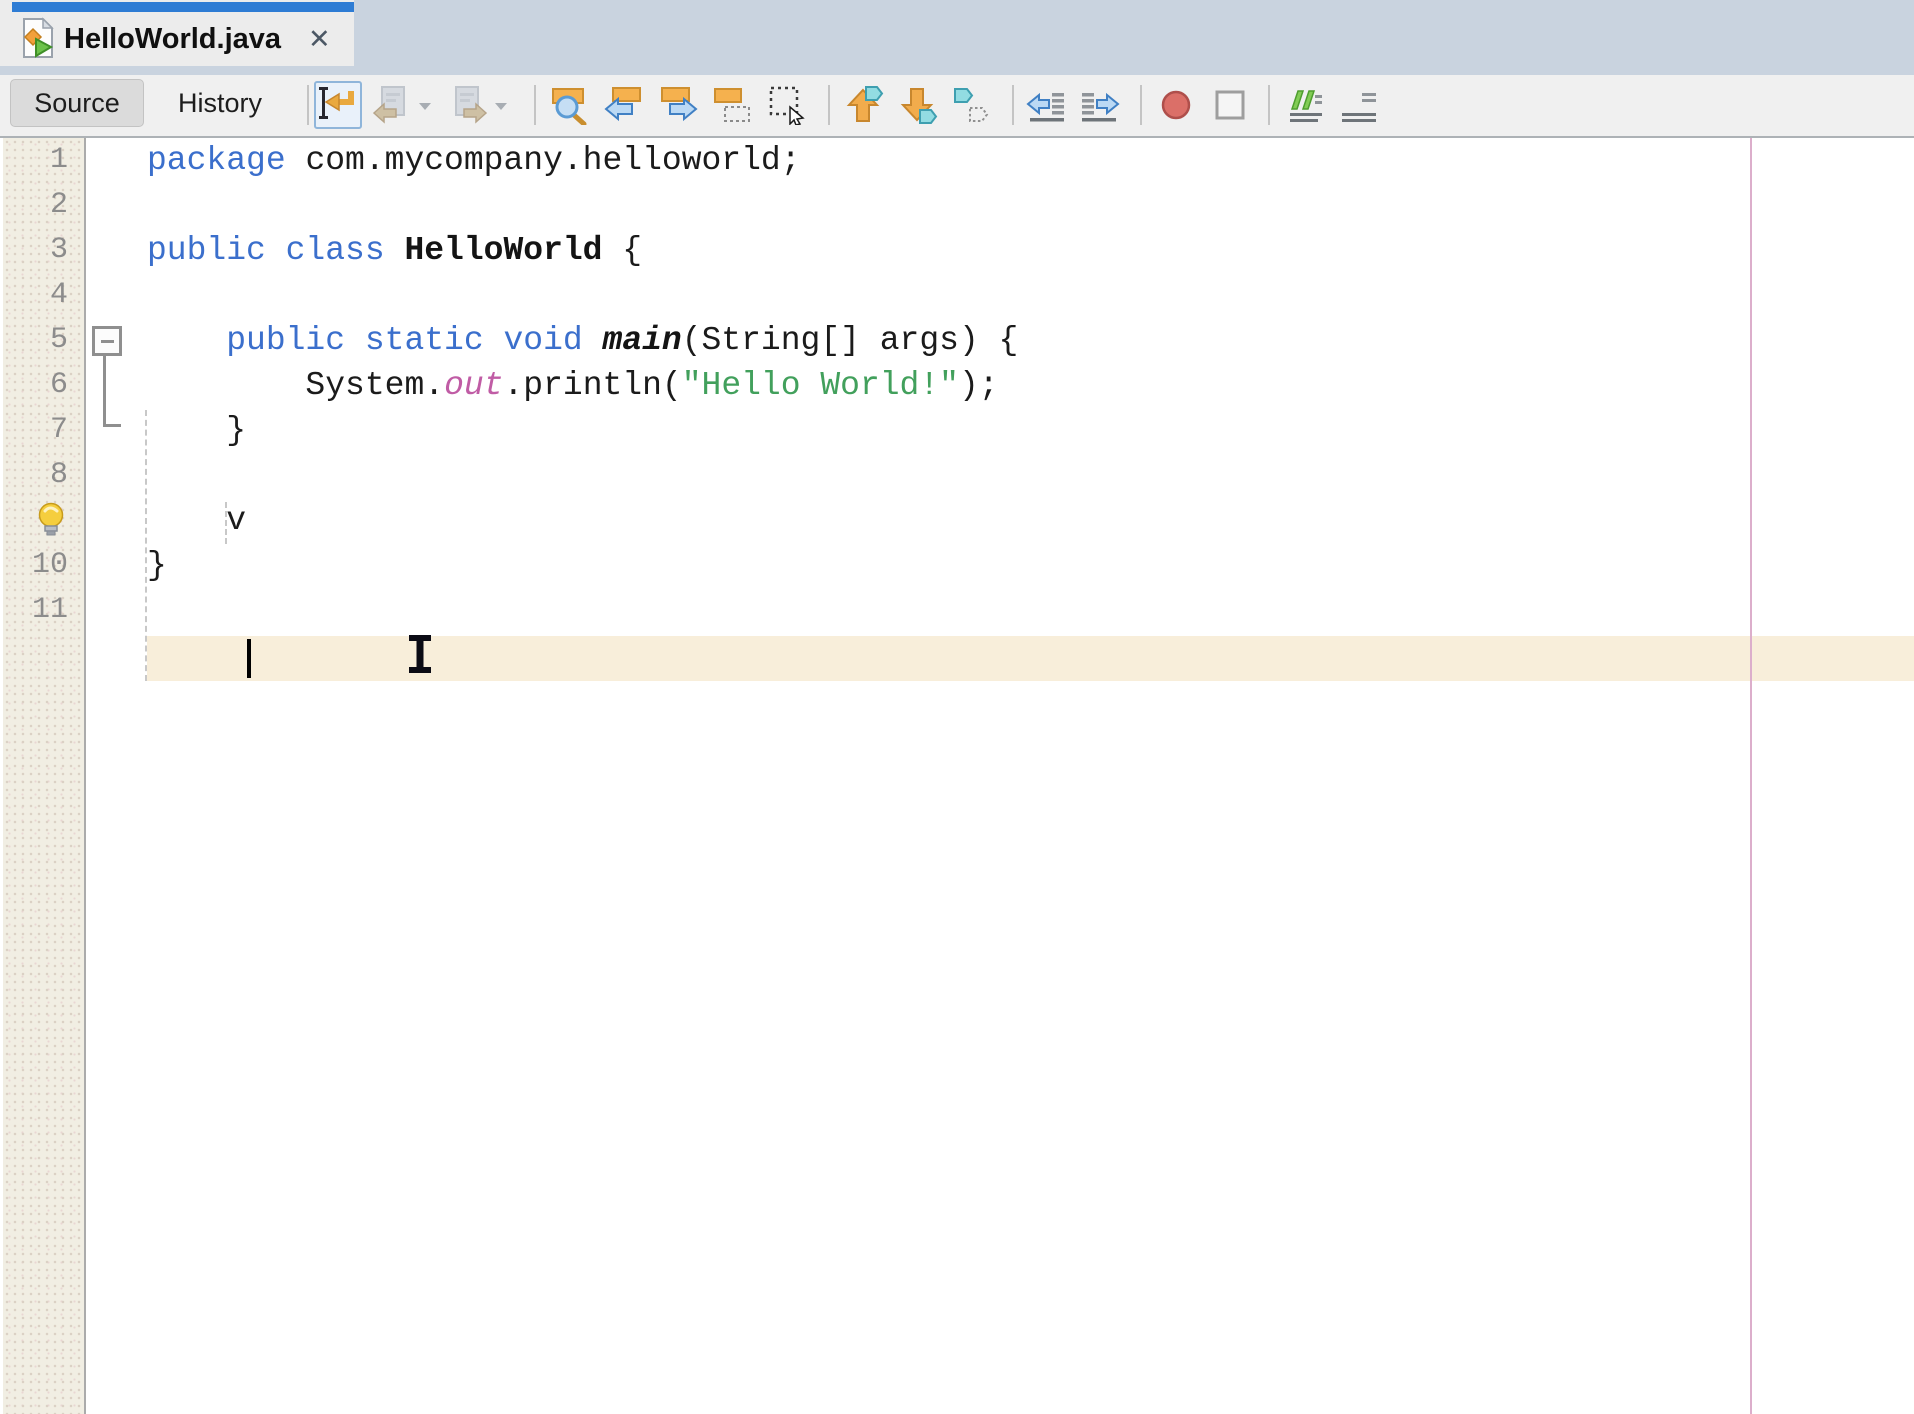 The image size is (1914, 1414). What do you see at coordinates (104, 389) in the screenshot?
I see `fold-range-line` at bounding box center [104, 389].